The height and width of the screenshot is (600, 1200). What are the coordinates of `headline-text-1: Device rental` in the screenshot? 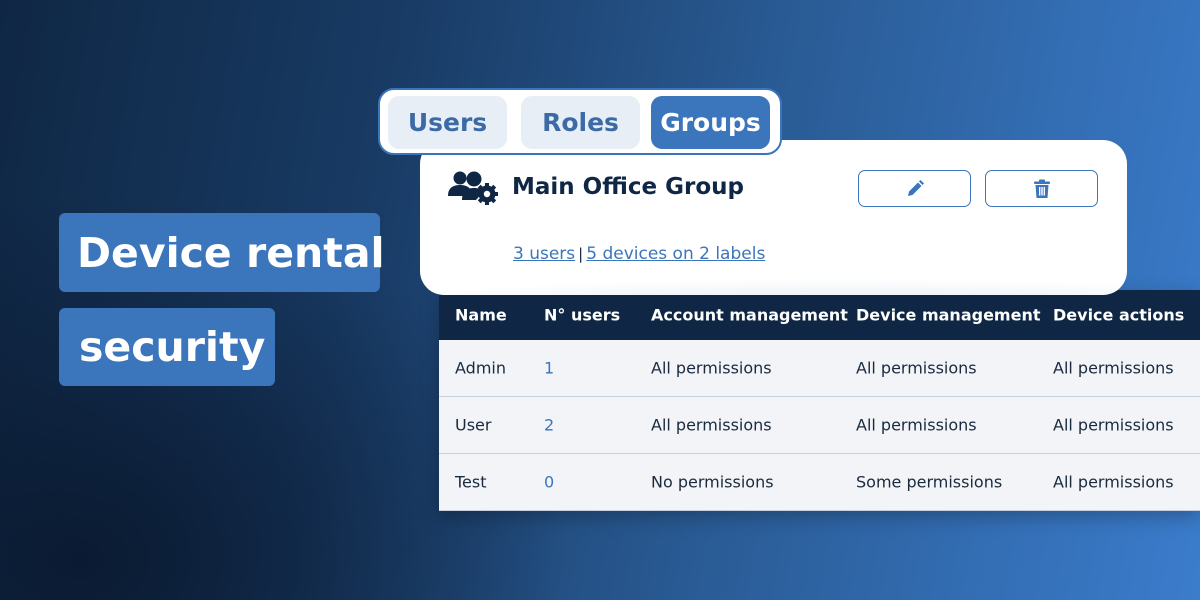 It's located at (231, 252).